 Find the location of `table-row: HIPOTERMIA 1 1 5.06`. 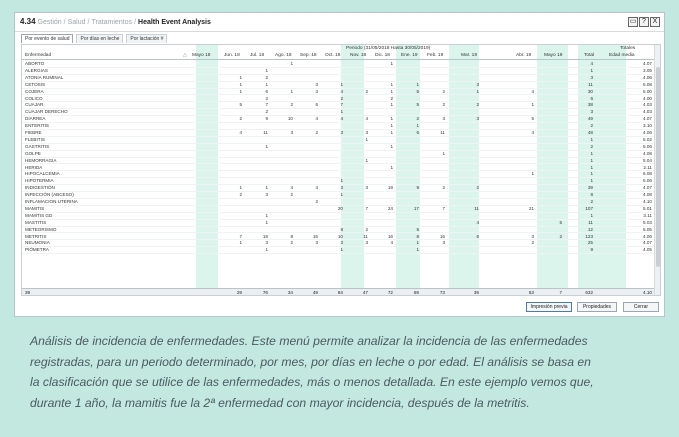

table-row: HIPOTERMIA 1 1 5.06 is located at coordinates (338, 182).